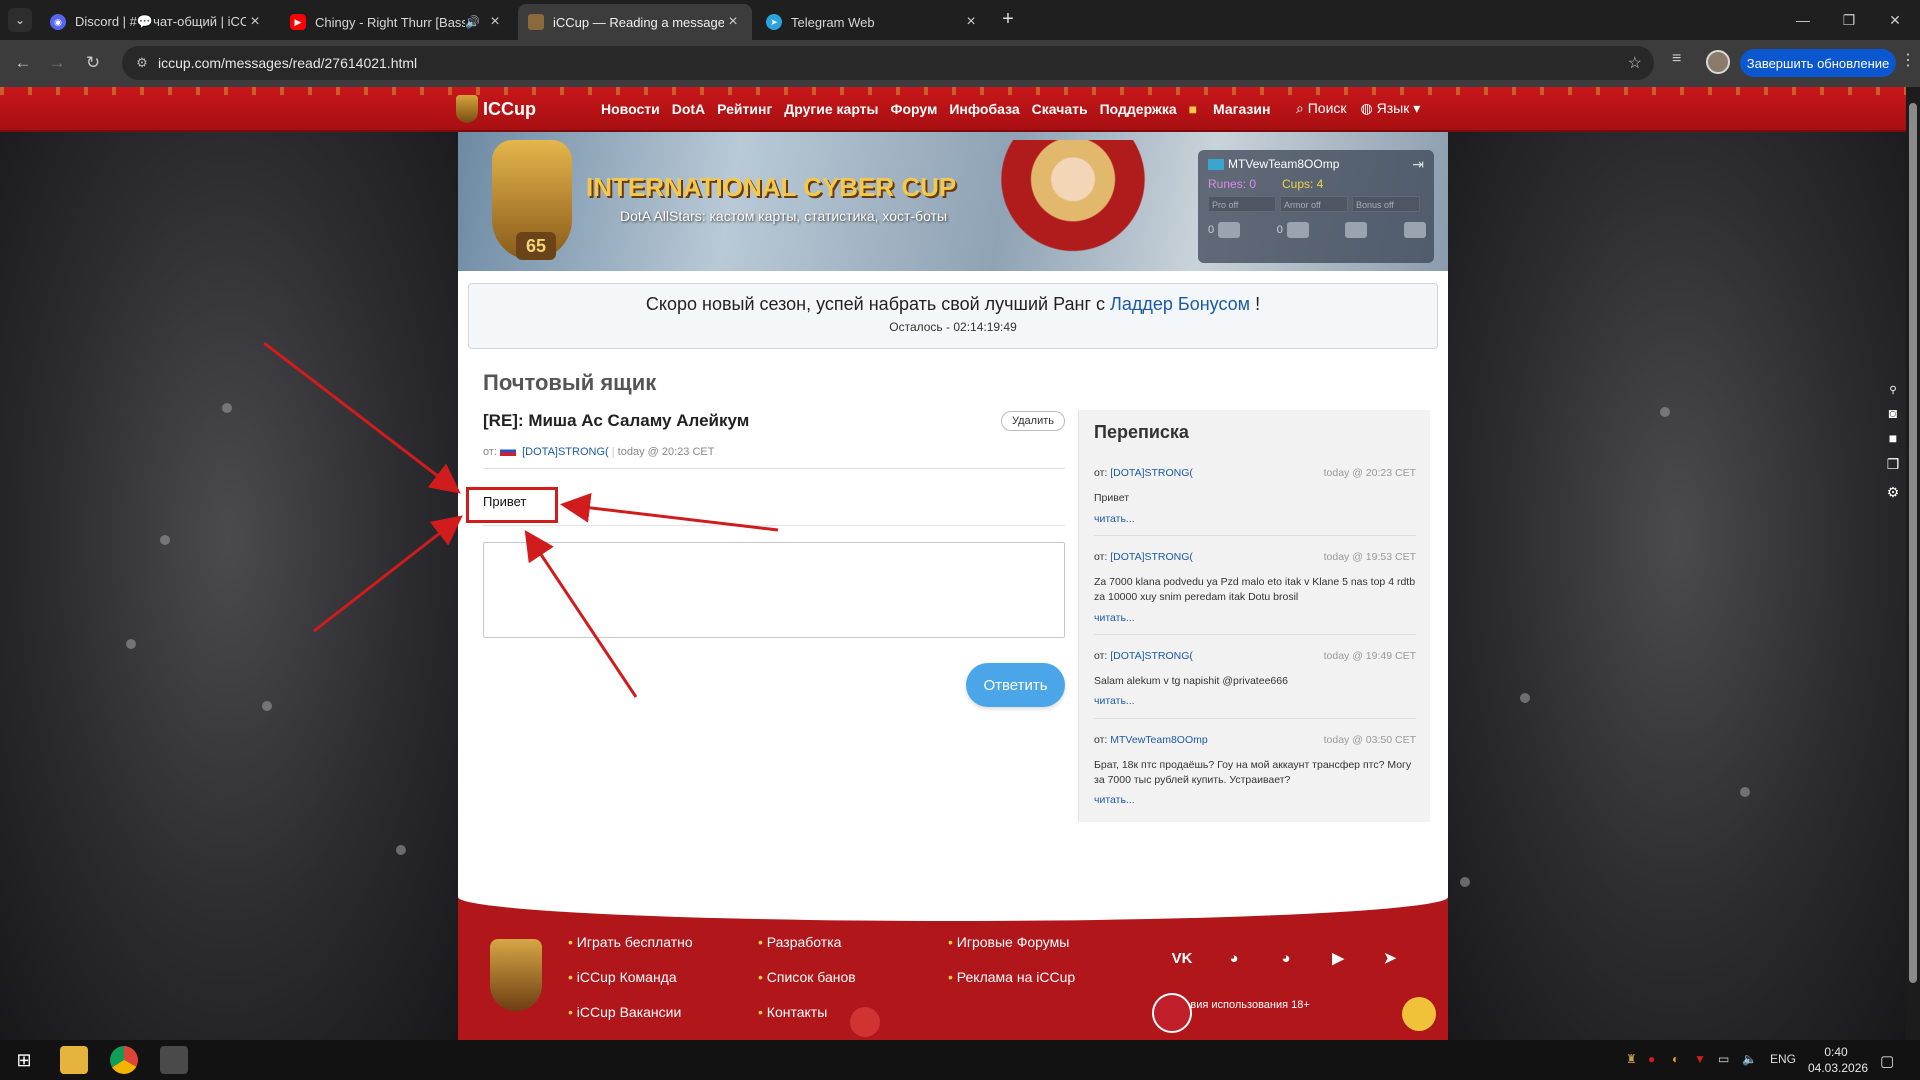  I want to click on back-button: ←, so click(23, 63).